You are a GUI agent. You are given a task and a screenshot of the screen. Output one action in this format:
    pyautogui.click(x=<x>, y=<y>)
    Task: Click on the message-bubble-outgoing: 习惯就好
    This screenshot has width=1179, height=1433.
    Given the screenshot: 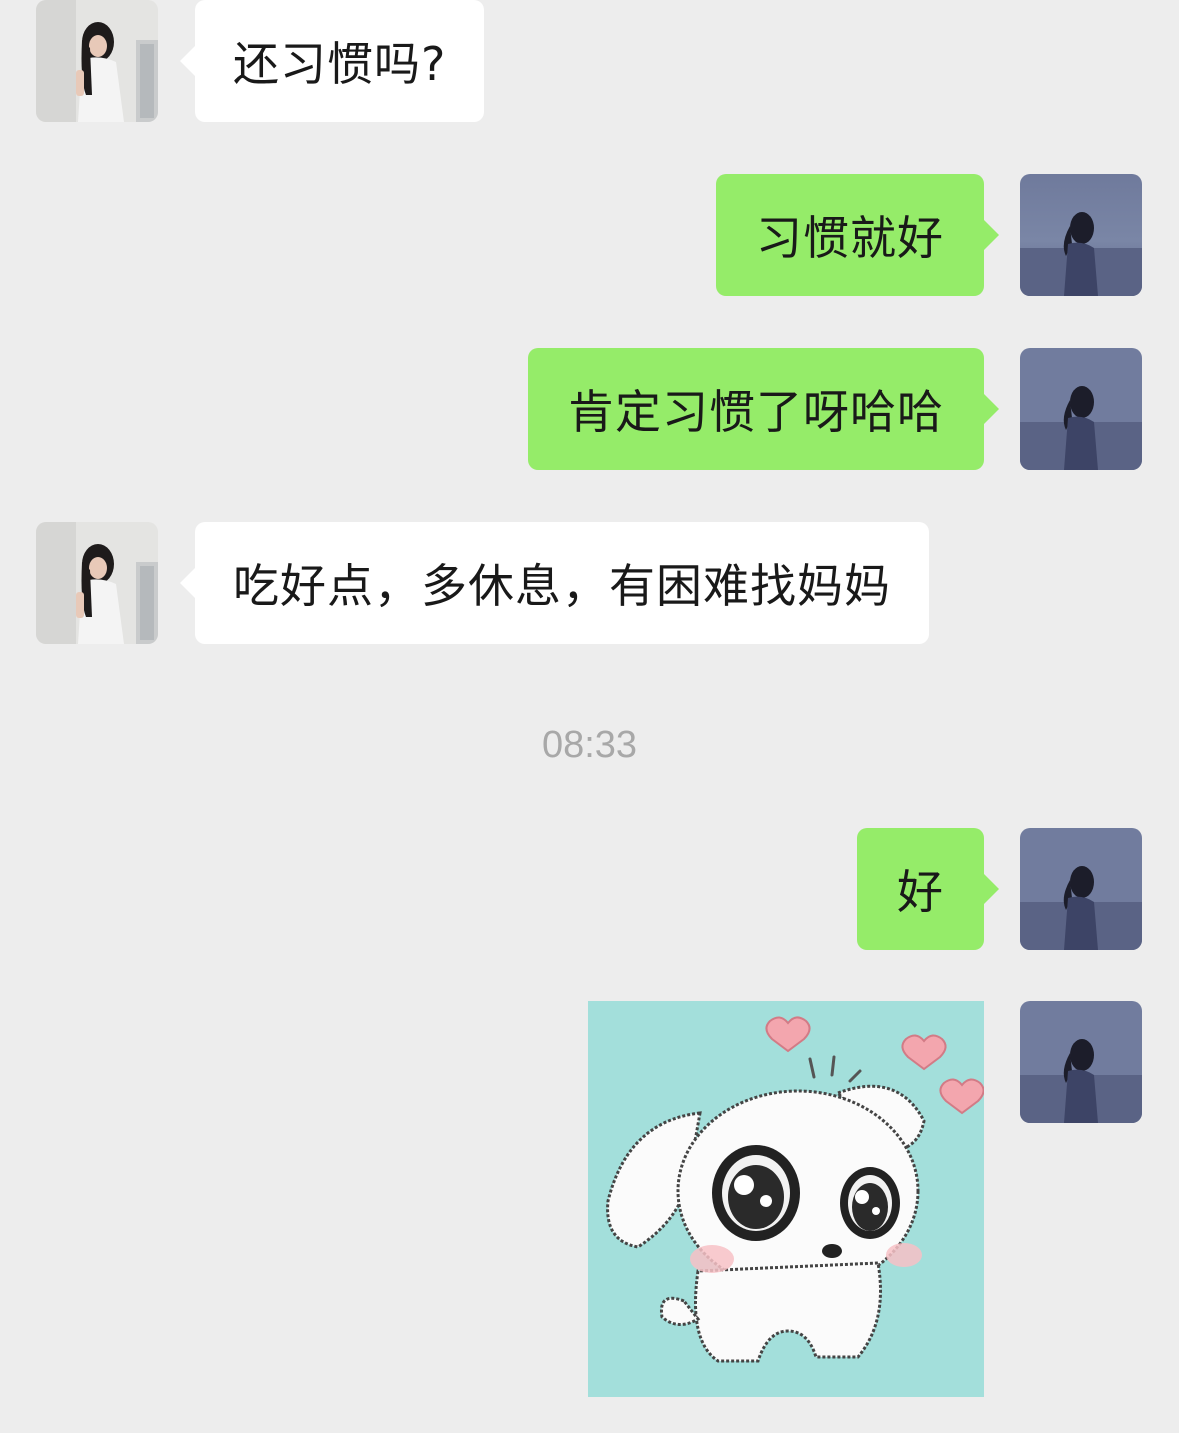 What is the action you would take?
    pyautogui.click(x=857, y=235)
    